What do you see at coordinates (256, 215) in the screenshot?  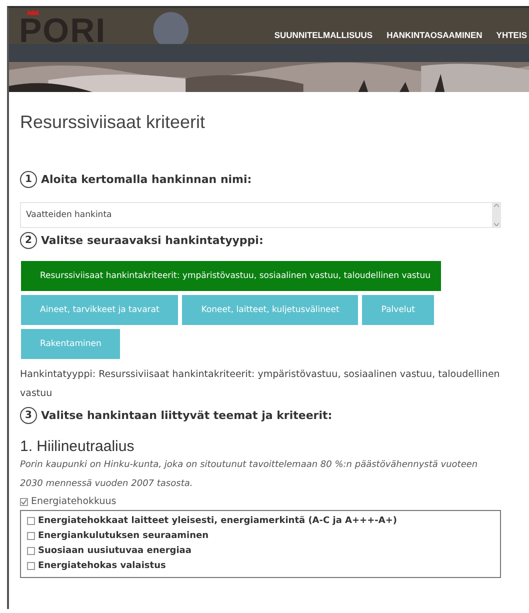 I see `input-field: Vaatteiden hankinta` at bounding box center [256, 215].